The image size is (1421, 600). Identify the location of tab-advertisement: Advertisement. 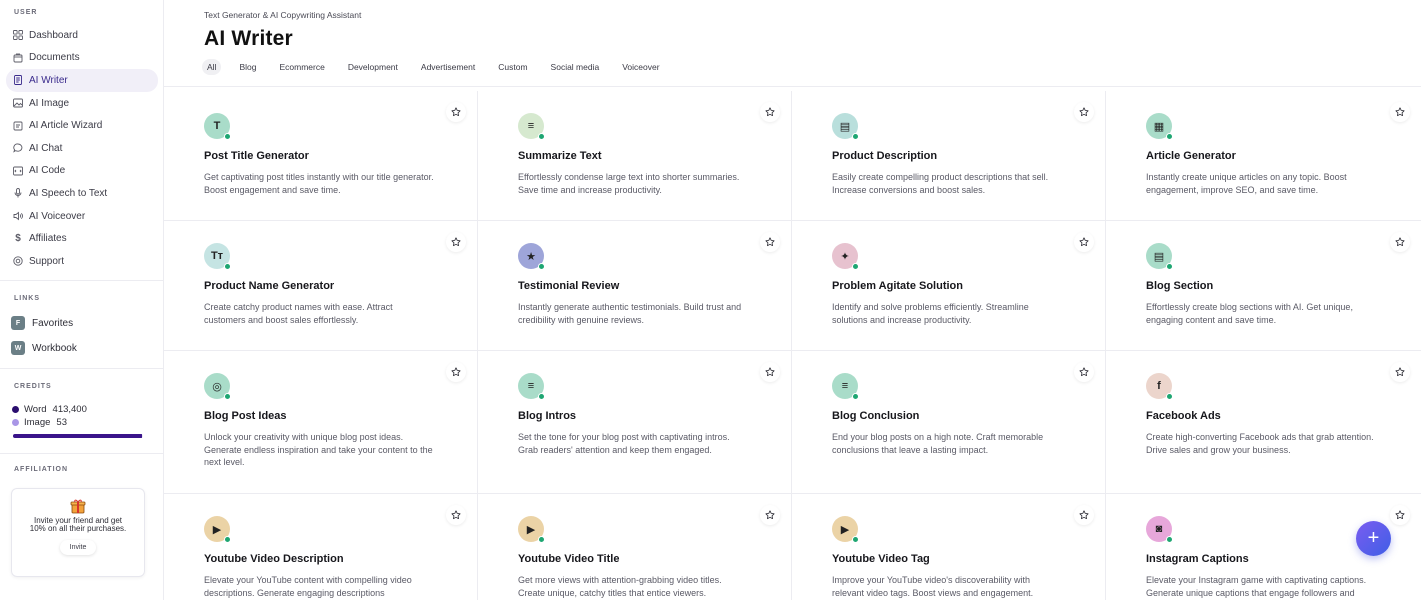
(448, 67).